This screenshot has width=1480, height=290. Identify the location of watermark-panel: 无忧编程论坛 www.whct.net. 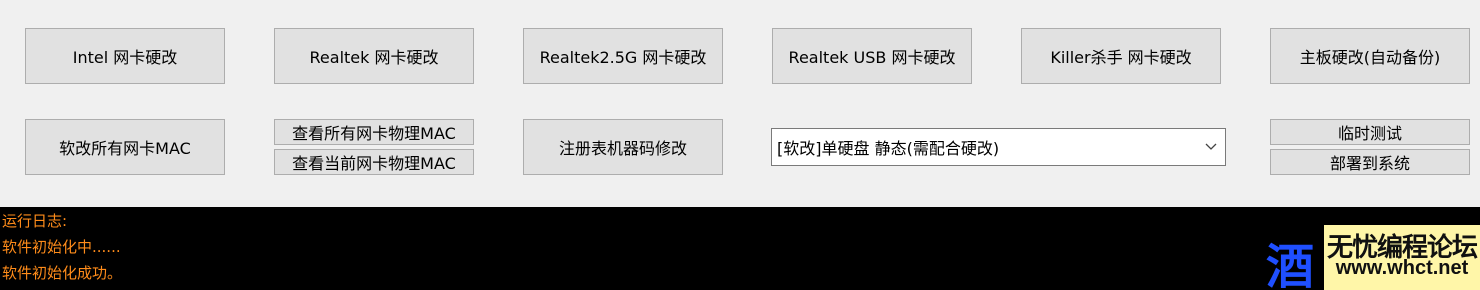
(1402, 257).